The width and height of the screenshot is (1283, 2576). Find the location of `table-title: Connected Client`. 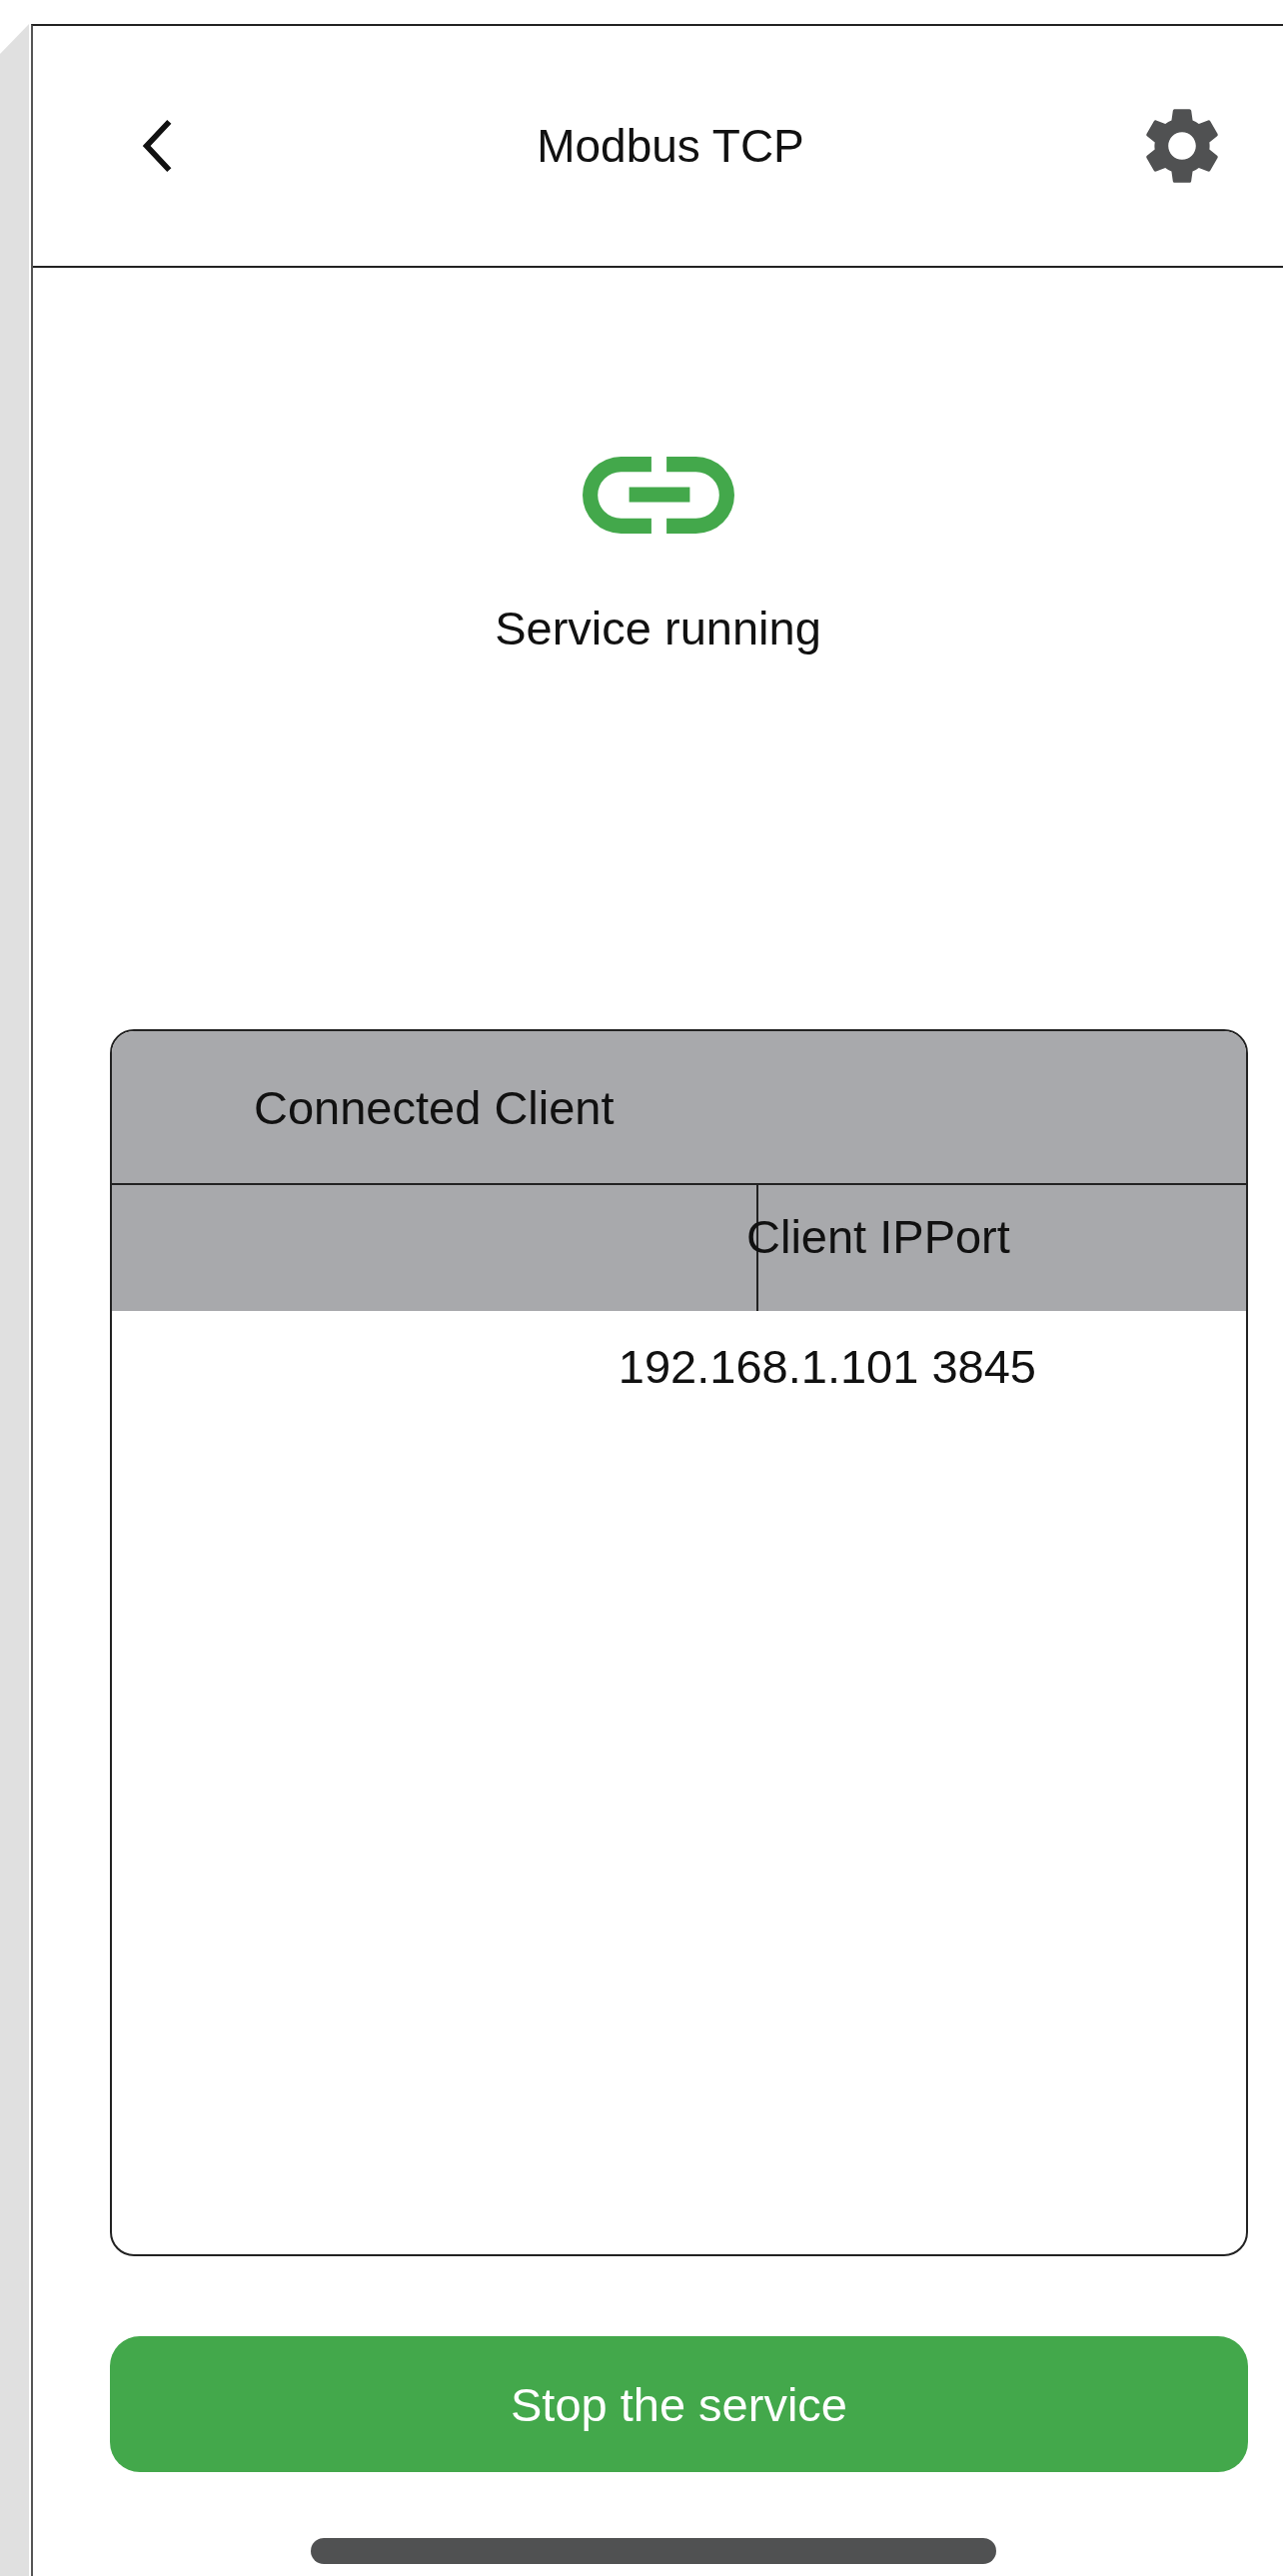

table-title: Connected Client is located at coordinates (434, 1107).